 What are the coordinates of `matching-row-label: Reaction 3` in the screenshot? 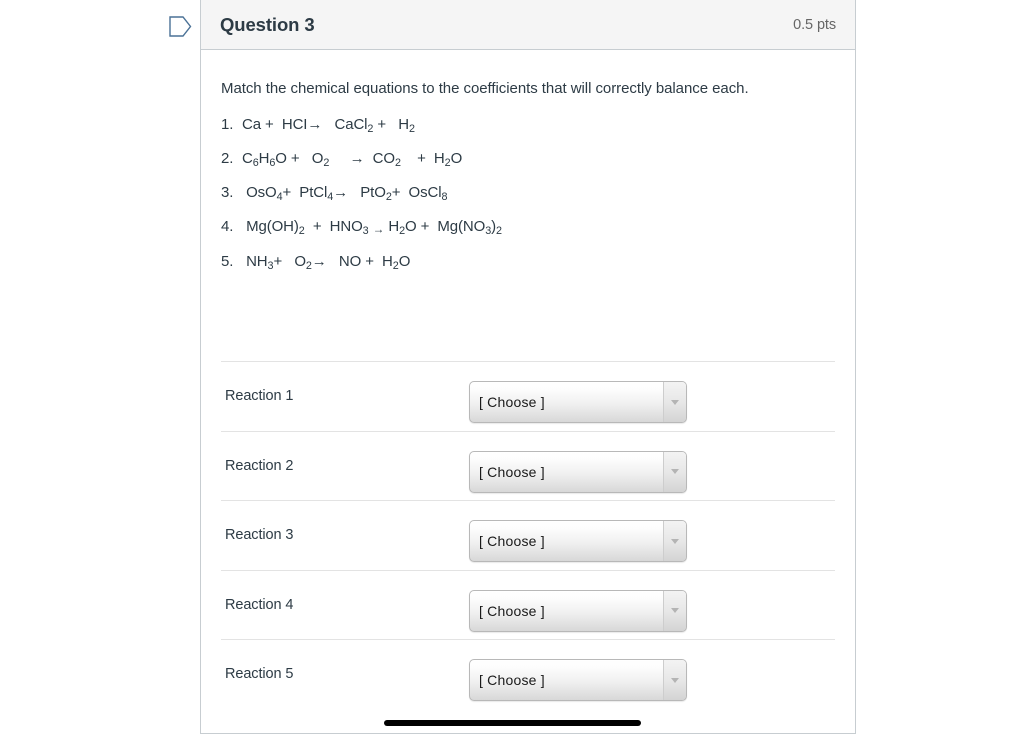 It's located at (259, 535).